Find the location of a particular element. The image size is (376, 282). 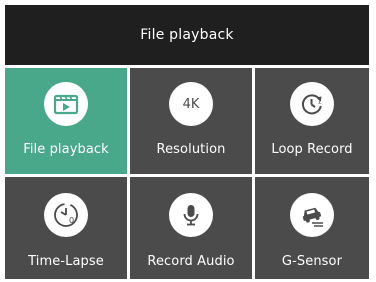

menu-tile-g-sensor: G-Sensor is located at coordinates (312, 228).